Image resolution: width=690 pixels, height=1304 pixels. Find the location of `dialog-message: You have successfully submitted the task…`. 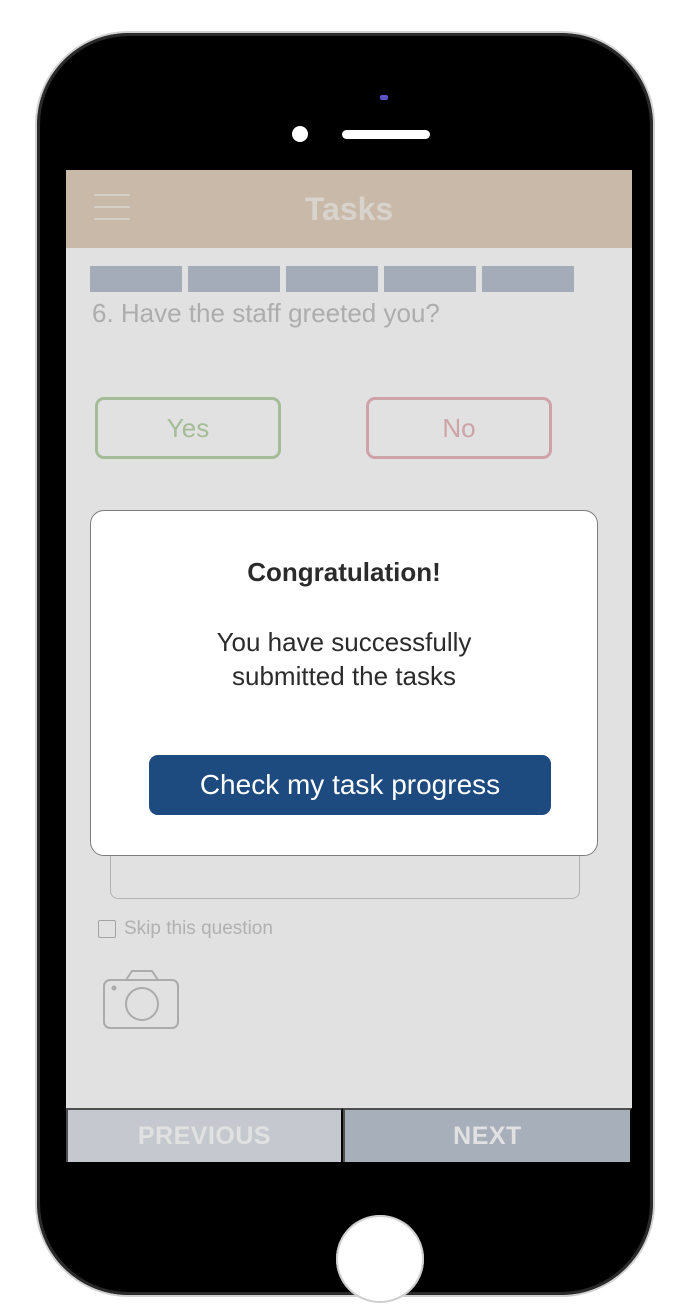

dialog-message: You have successfully submitted the task… is located at coordinates (344, 659).